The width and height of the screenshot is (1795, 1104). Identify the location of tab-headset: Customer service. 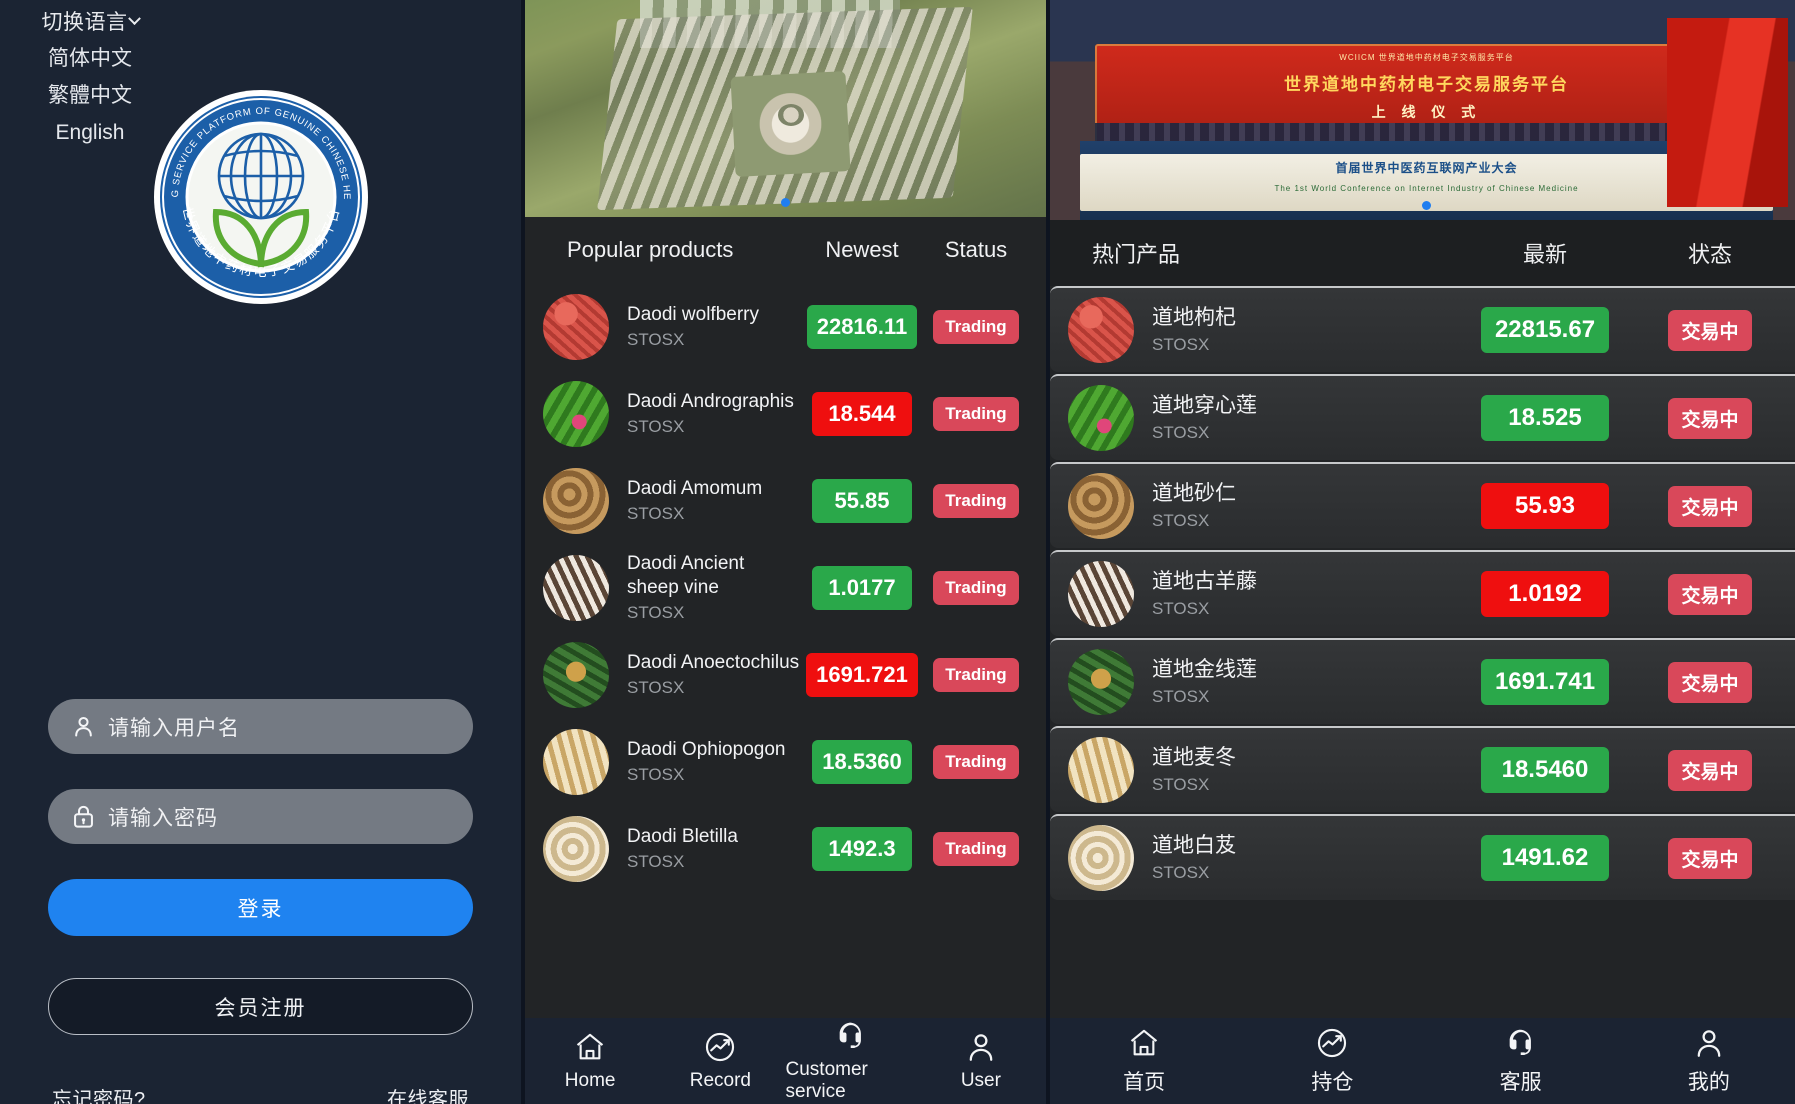
(851, 1061).